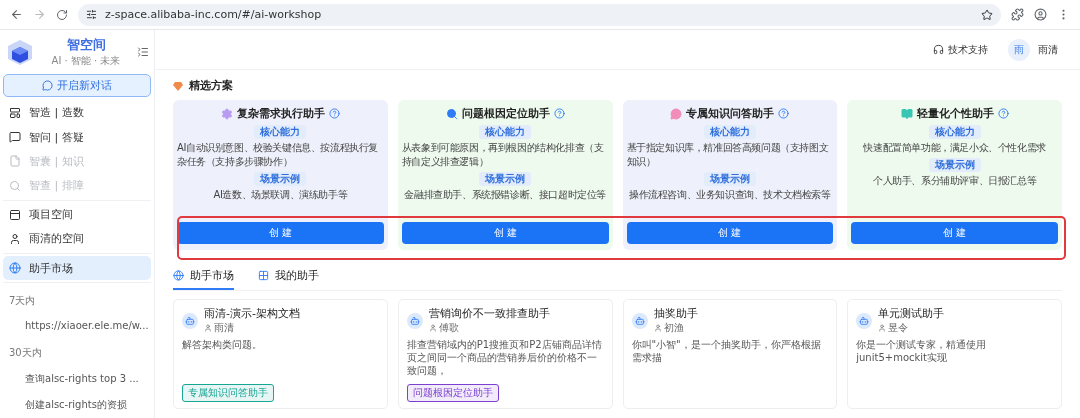 The image size is (1080, 418). Describe the element at coordinates (77, 239) in the screenshot. I see `sidebar-item: 雨清的空间` at that location.